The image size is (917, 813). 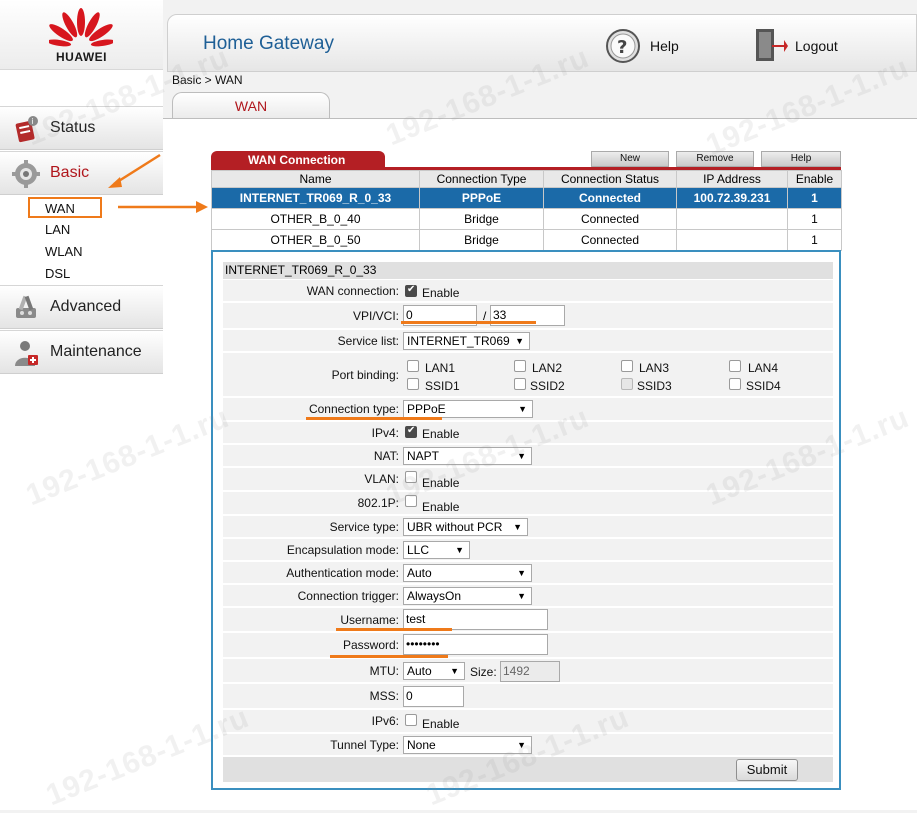 What do you see at coordinates (413, 366) in the screenshot?
I see `port-lan1-checkbox` at bounding box center [413, 366].